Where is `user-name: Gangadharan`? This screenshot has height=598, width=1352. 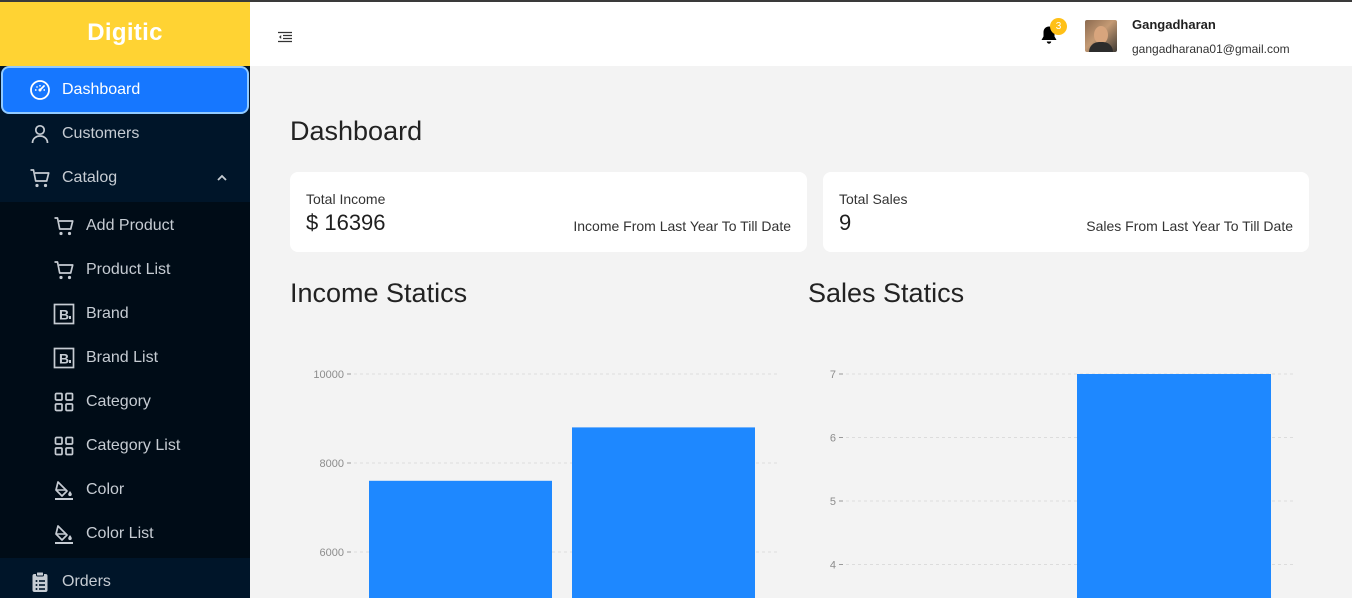
user-name: Gangadharan is located at coordinates (1174, 24).